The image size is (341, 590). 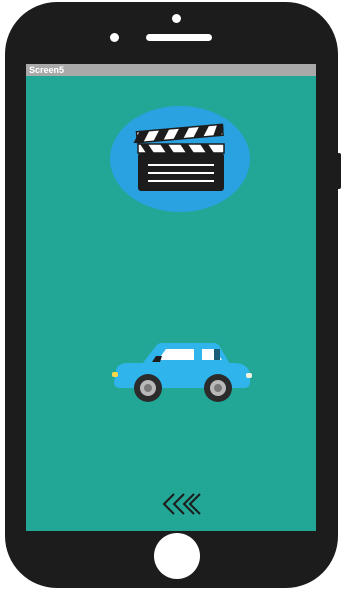 I want to click on car-button, so click(x=182, y=370).